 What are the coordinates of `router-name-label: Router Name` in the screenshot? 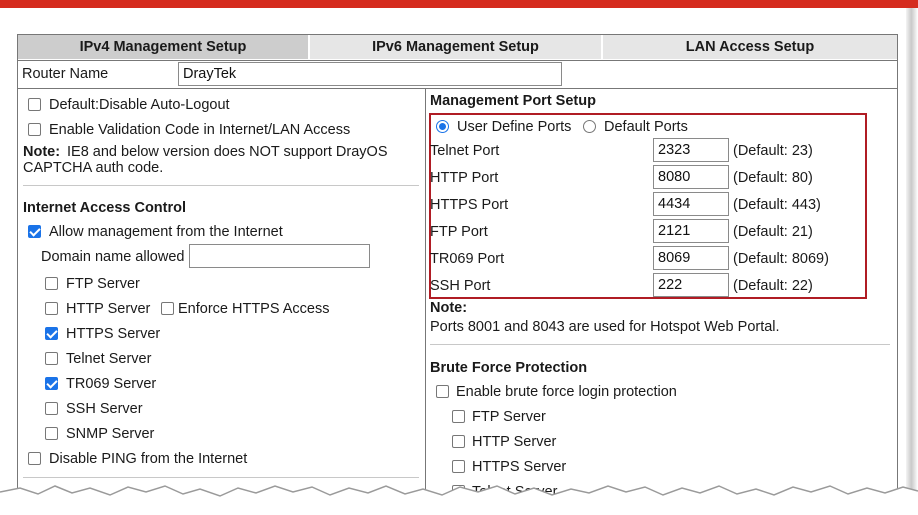 It's located at (65, 74).